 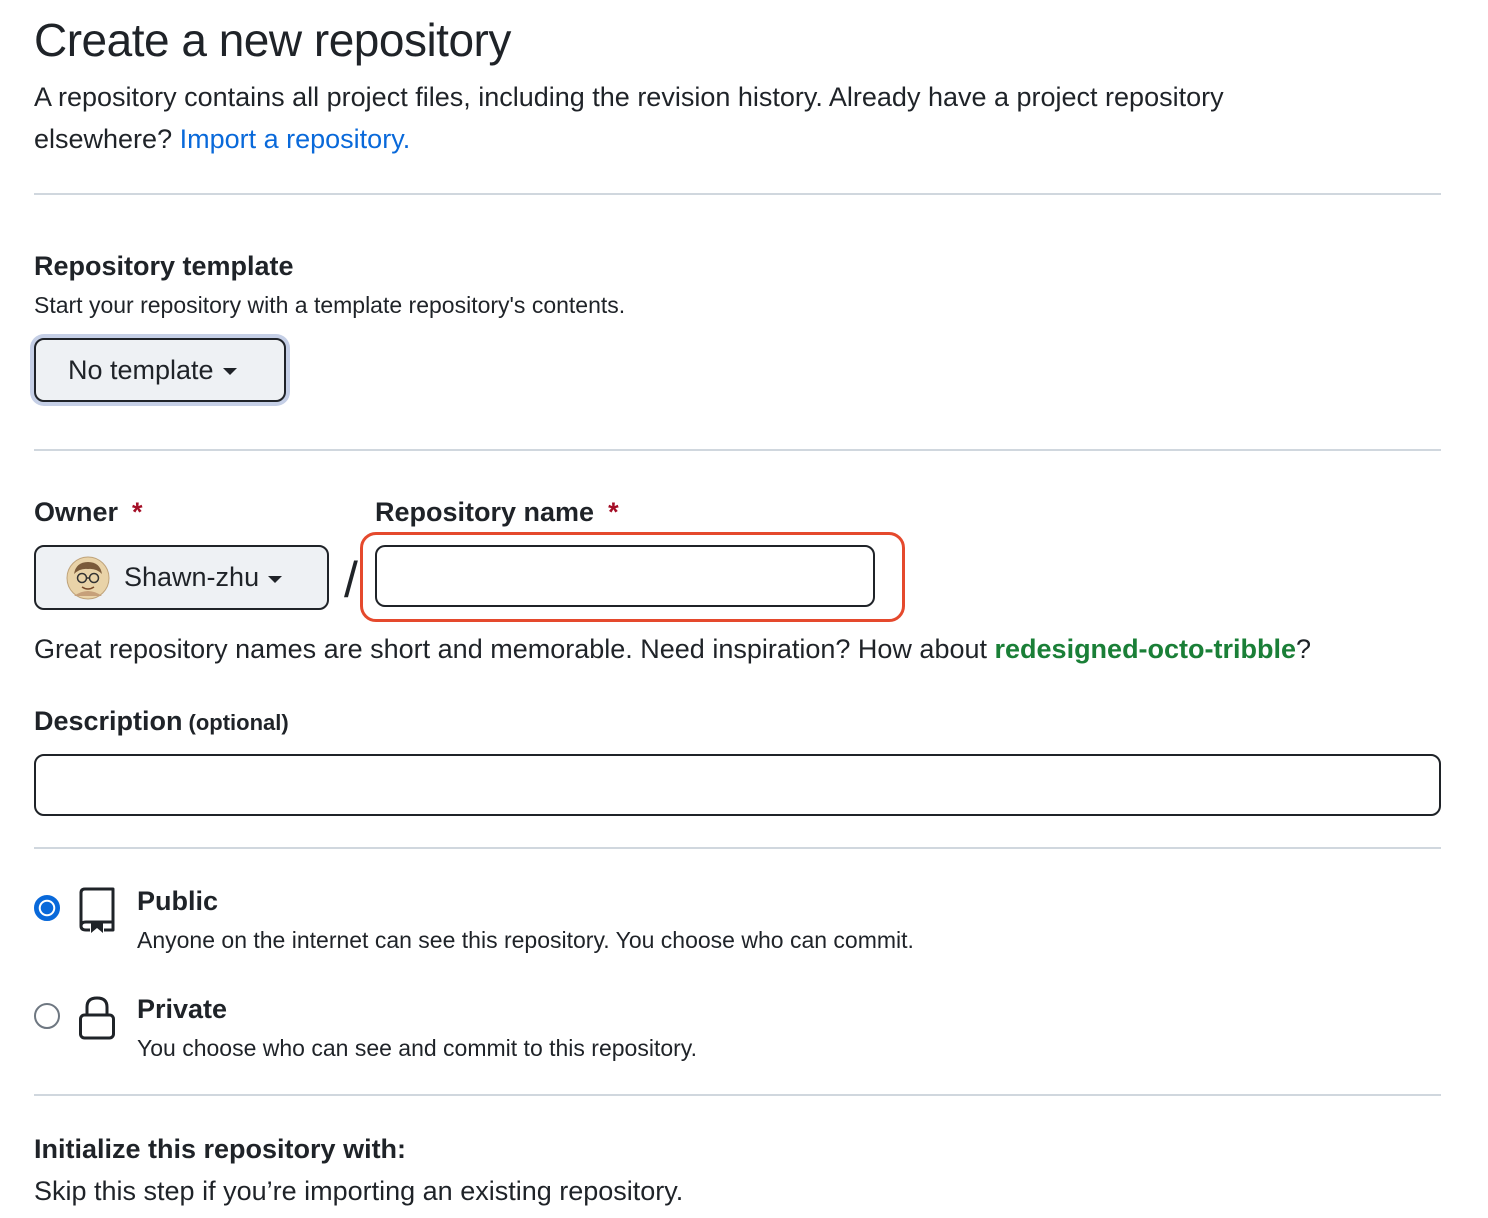 I want to click on template-heading: Repository template, so click(x=164, y=266).